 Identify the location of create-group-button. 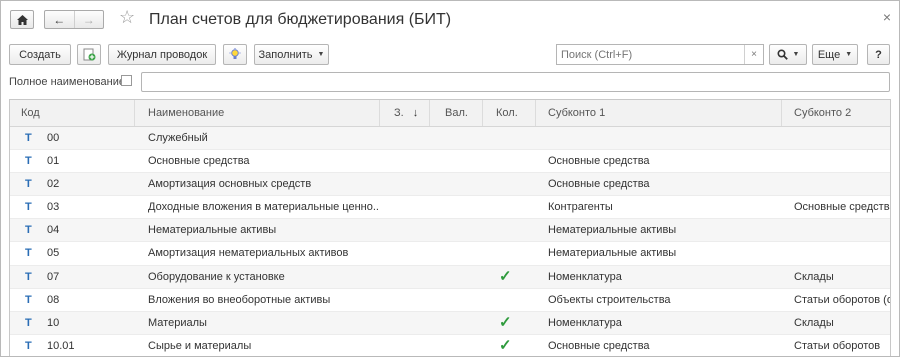
(89, 54).